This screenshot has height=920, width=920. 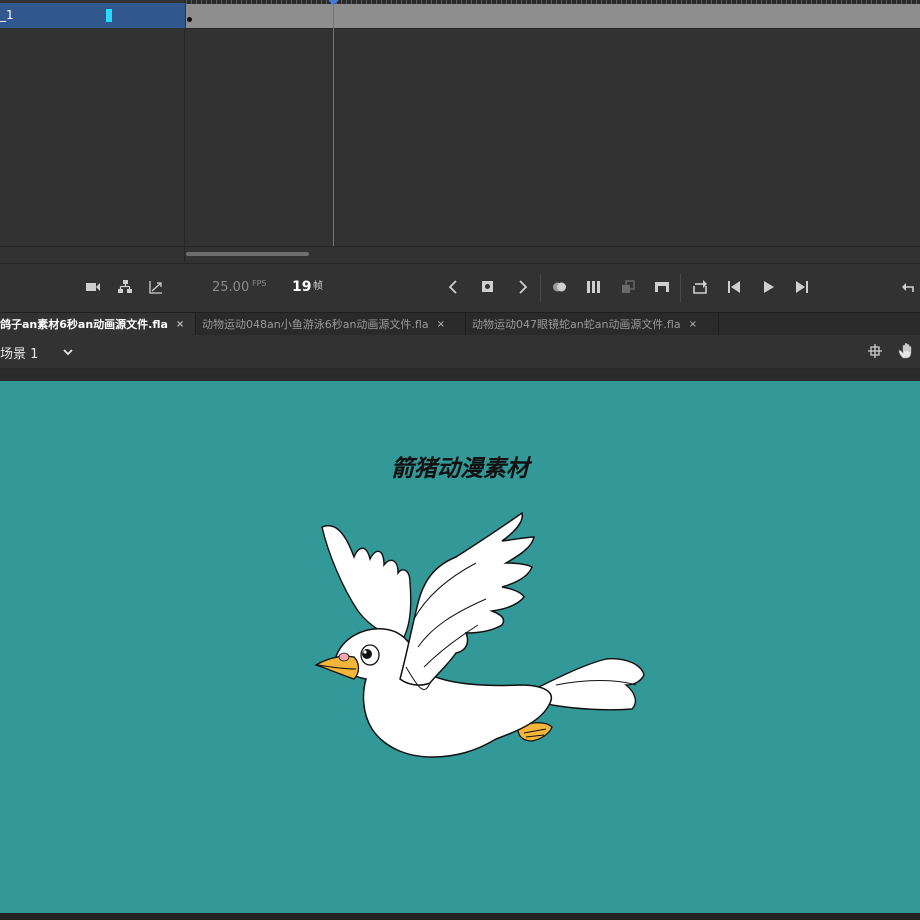 I want to click on tab-label: 鸽子an素材6秒an动画源文件.fla, so click(x=84, y=324).